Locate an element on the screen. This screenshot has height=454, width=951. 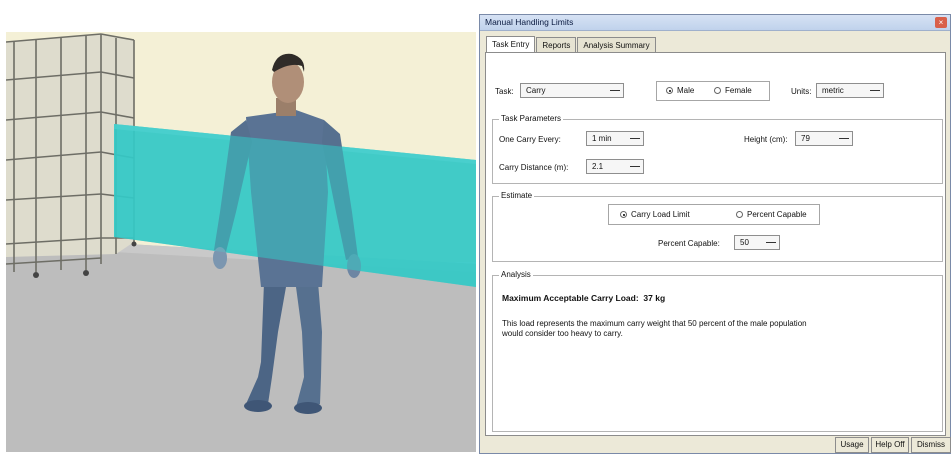
window-title: Manual Handling Limits is located at coordinates (529, 22).